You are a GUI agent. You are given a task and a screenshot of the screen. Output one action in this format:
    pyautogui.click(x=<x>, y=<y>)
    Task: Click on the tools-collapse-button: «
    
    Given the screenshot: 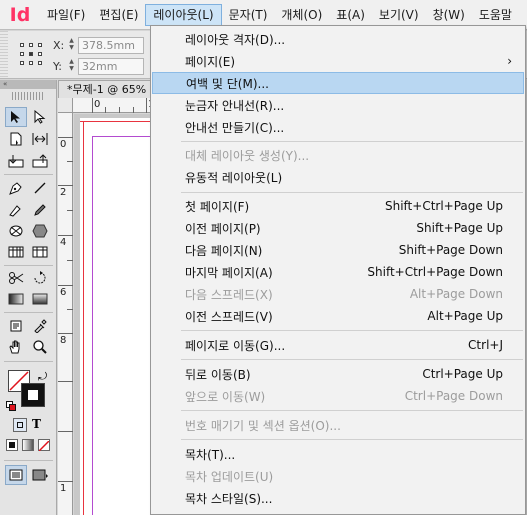 What is the action you would take?
    pyautogui.click(x=28, y=84)
    